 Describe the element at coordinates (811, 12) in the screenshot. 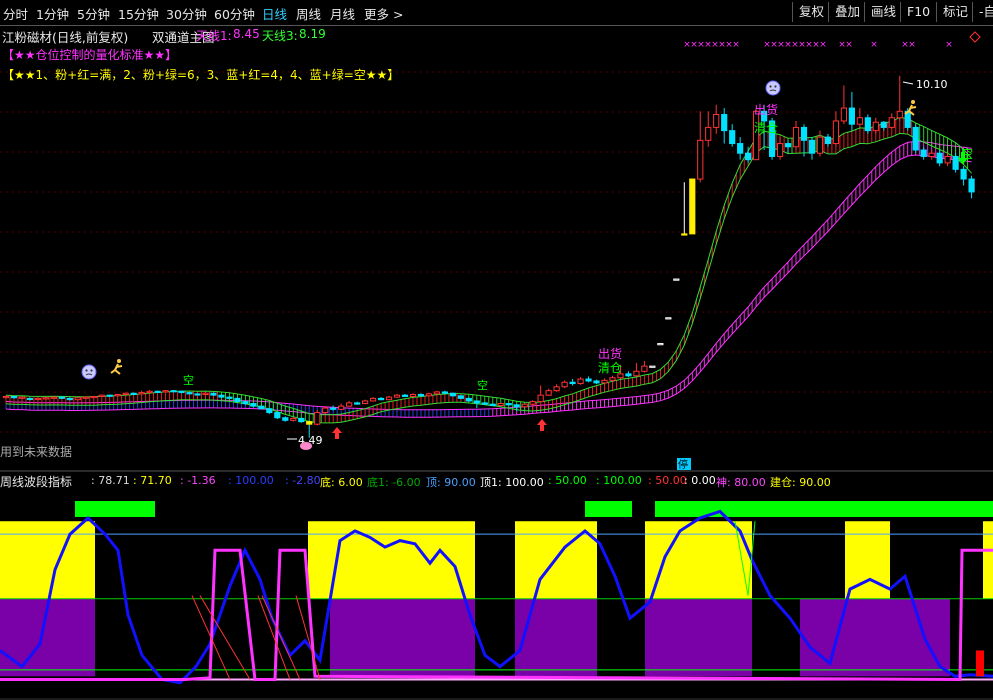

I see `toolbar-button-0: 复权` at that location.